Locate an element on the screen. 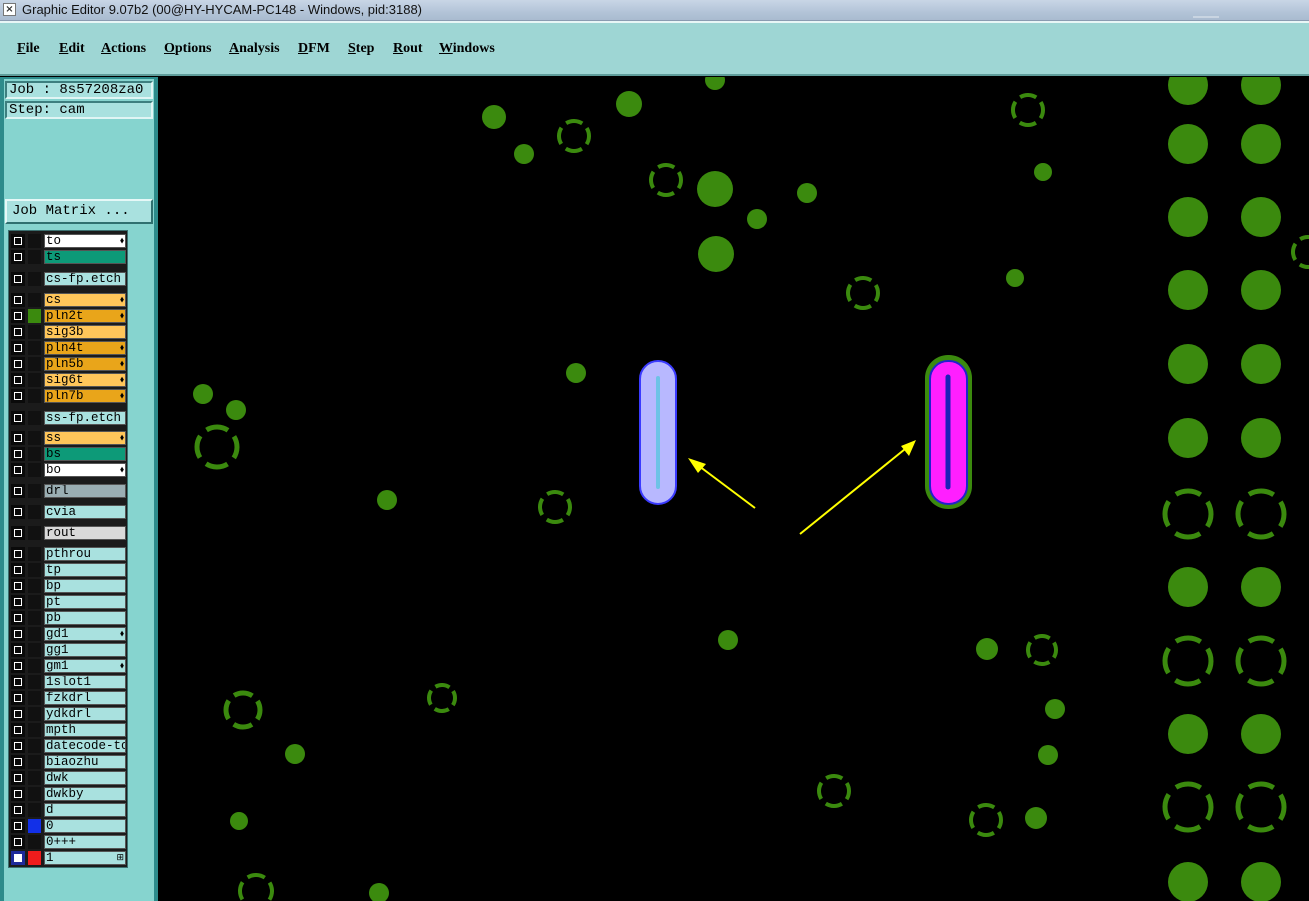 Image resolution: width=1309 pixels, height=901 pixels. layer-row-mpth: mpth is located at coordinates (69, 730).